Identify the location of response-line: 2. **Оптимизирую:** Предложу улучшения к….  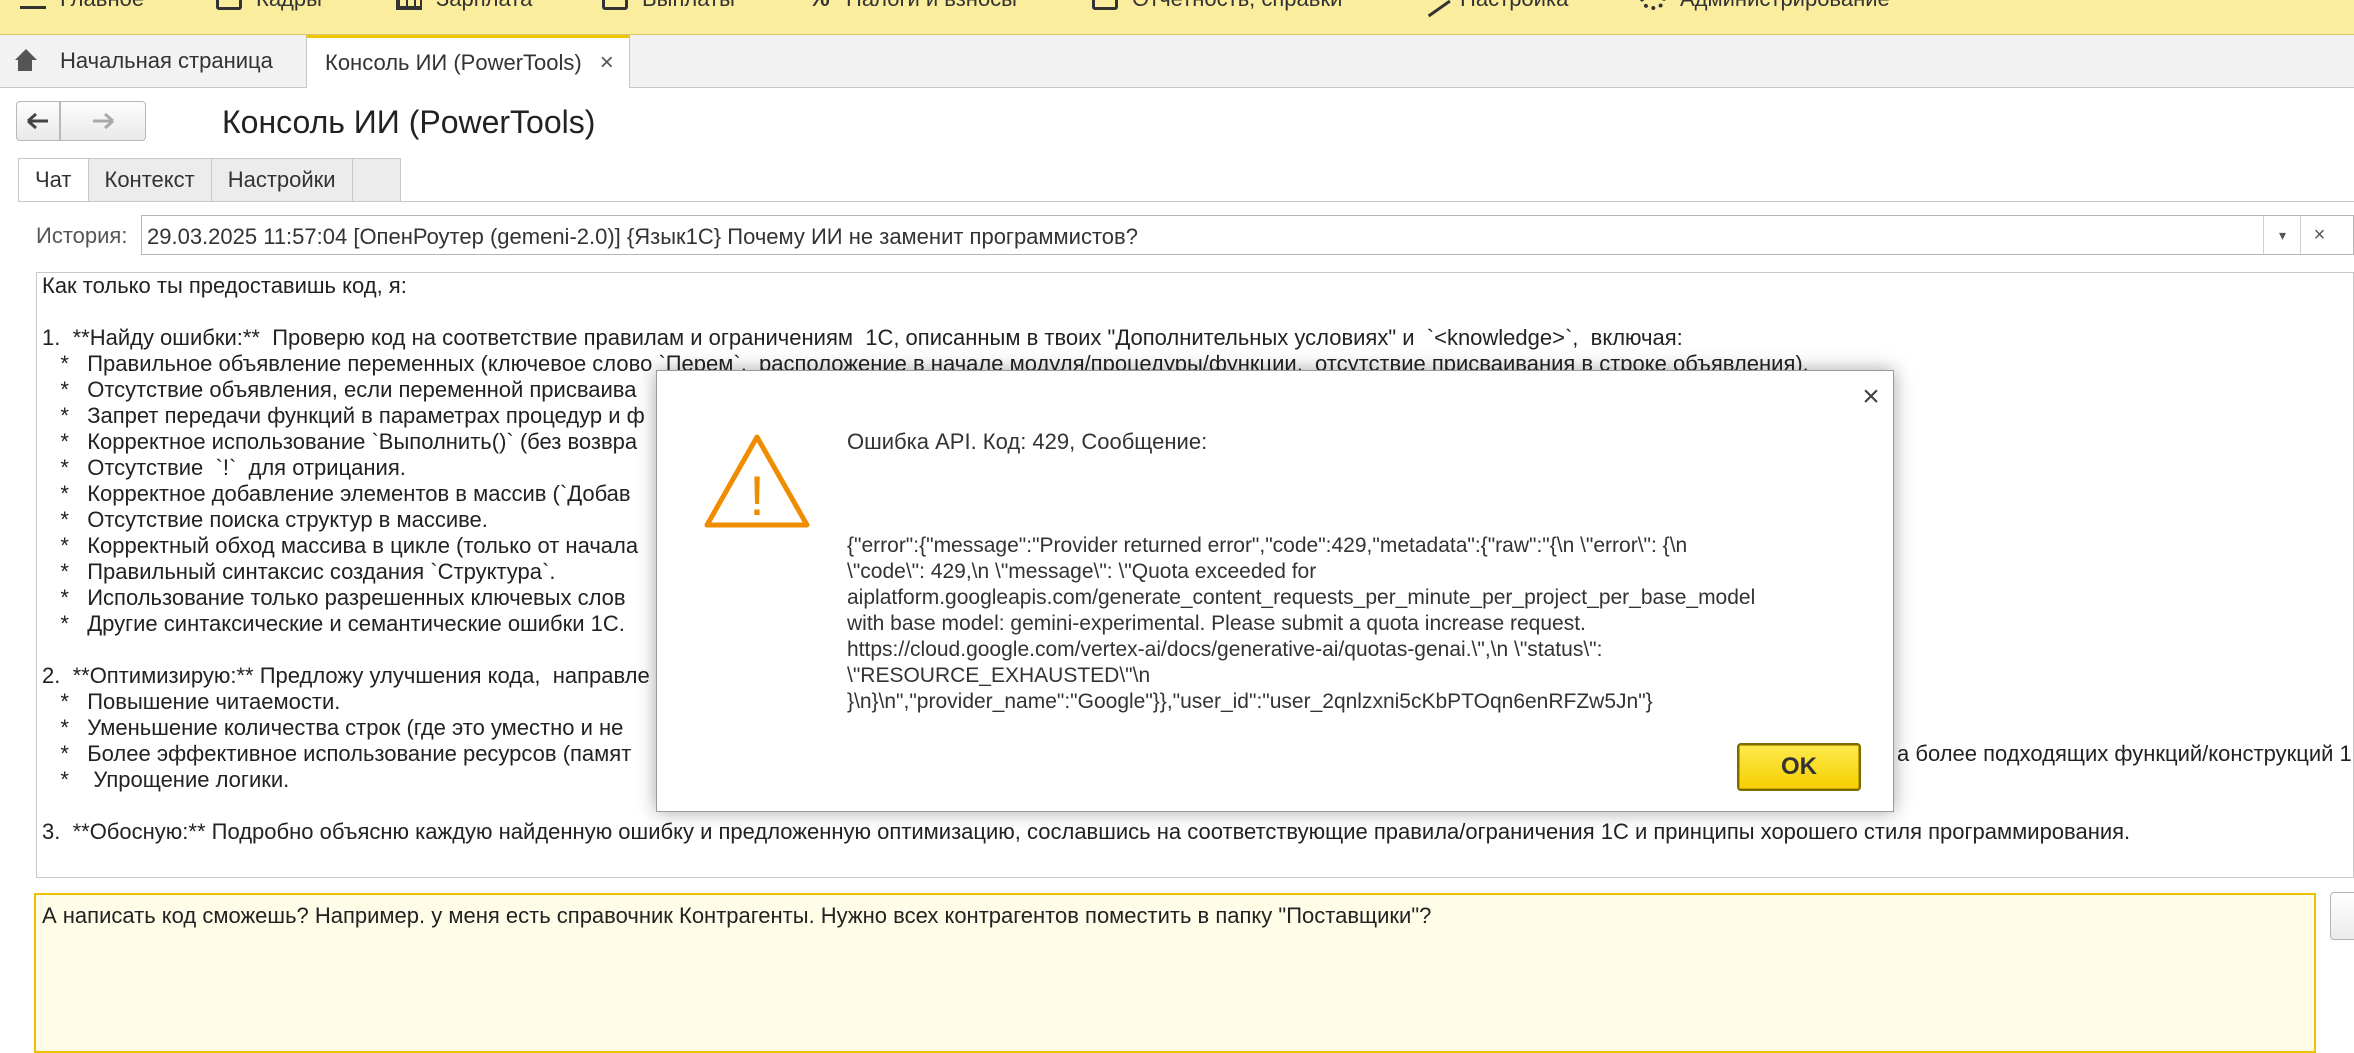
(346, 675).